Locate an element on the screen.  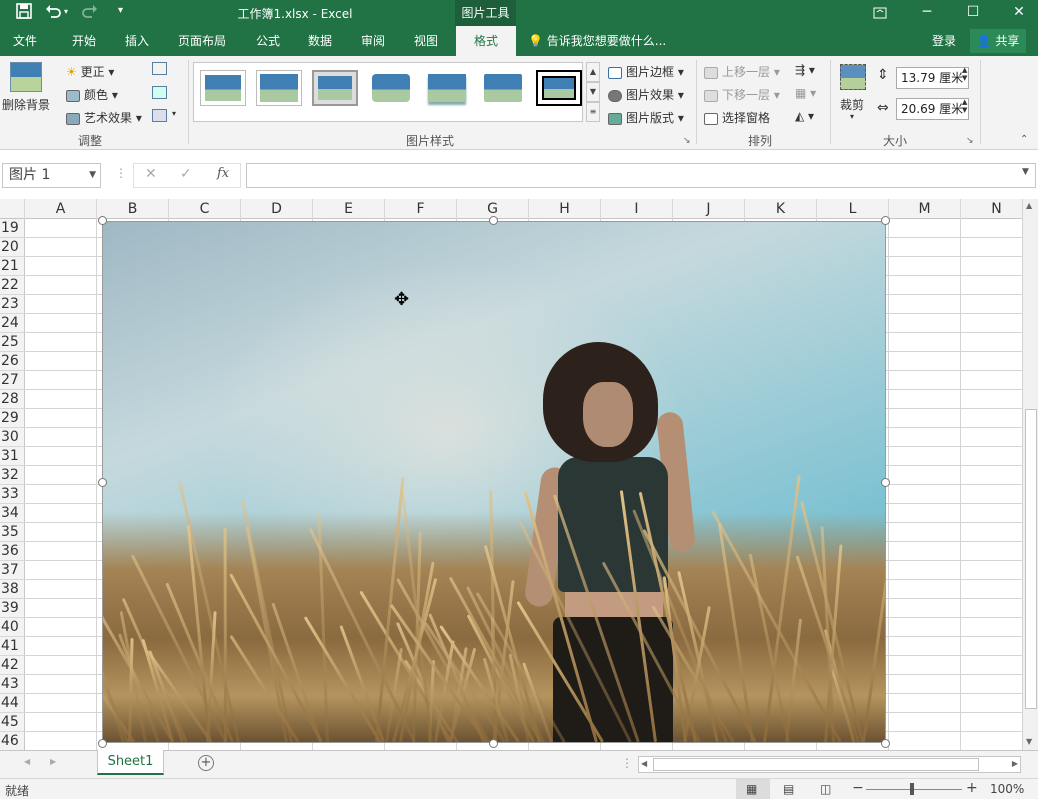
picture-effects-button: 图片效果 ▾ is located at coordinates (646, 94).